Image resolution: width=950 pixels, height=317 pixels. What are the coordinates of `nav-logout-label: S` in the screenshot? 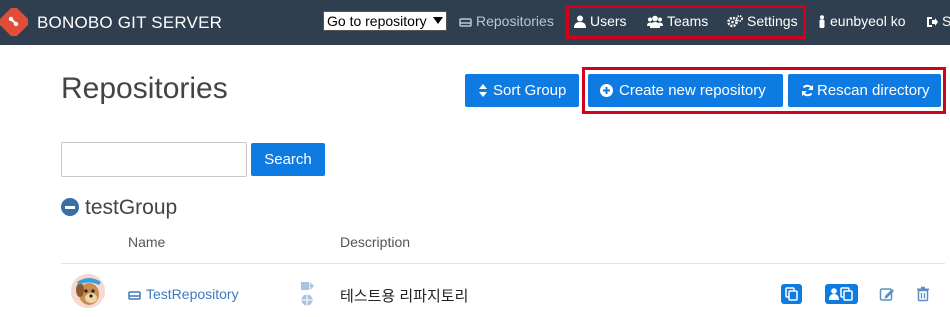 It's located at (946, 21).